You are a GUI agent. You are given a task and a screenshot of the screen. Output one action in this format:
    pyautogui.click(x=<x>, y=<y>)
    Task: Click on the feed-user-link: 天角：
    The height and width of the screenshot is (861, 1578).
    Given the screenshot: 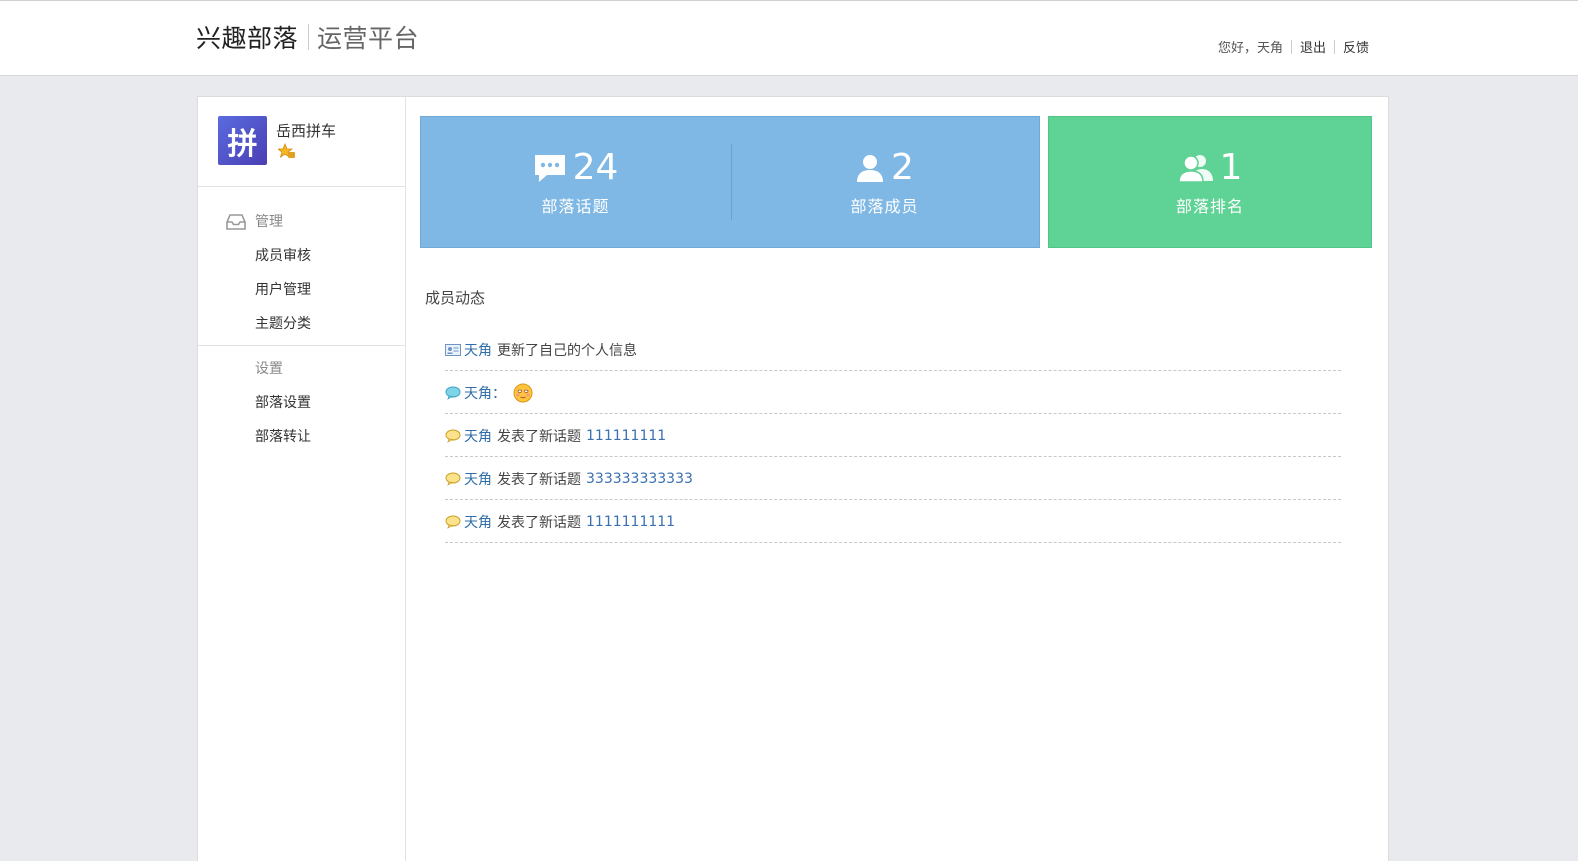 What is the action you would take?
    pyautogui.click(x=485, y=393)
    